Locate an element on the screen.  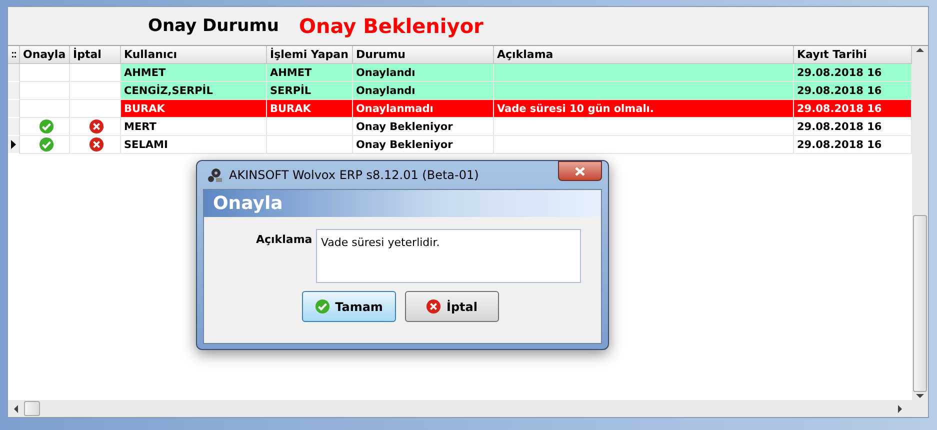
column-header: Açıklama is located at coordinates (644, 55).